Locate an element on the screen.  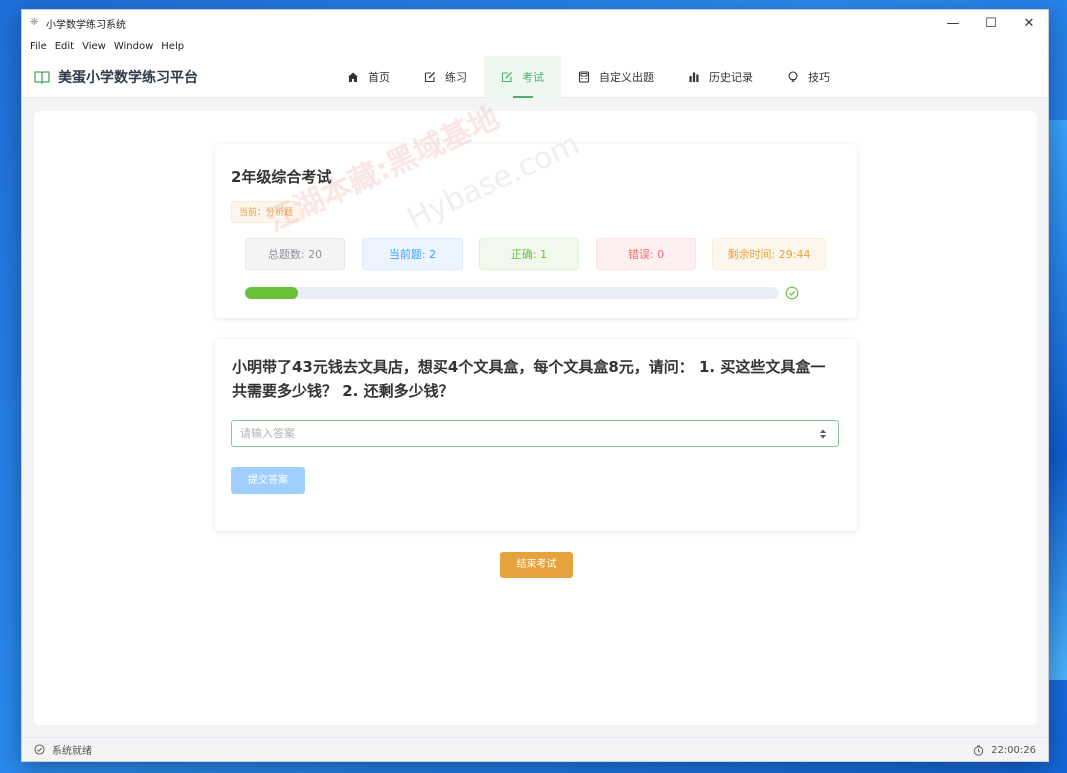
tab-label: 首页 is located at coordinates (379, 77).